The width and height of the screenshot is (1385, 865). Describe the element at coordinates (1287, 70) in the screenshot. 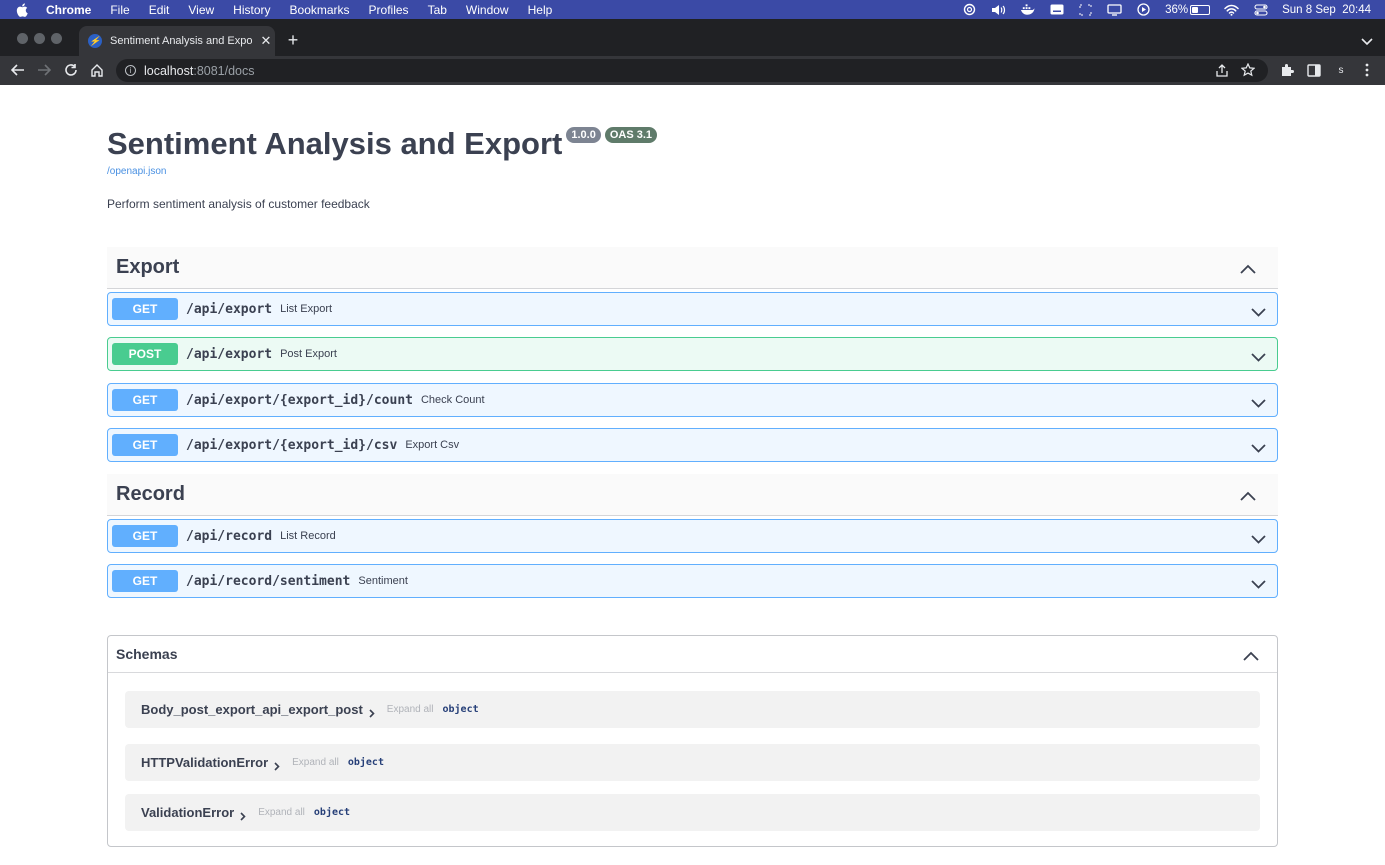

I see `extensions-puzzle-icon` at that location.